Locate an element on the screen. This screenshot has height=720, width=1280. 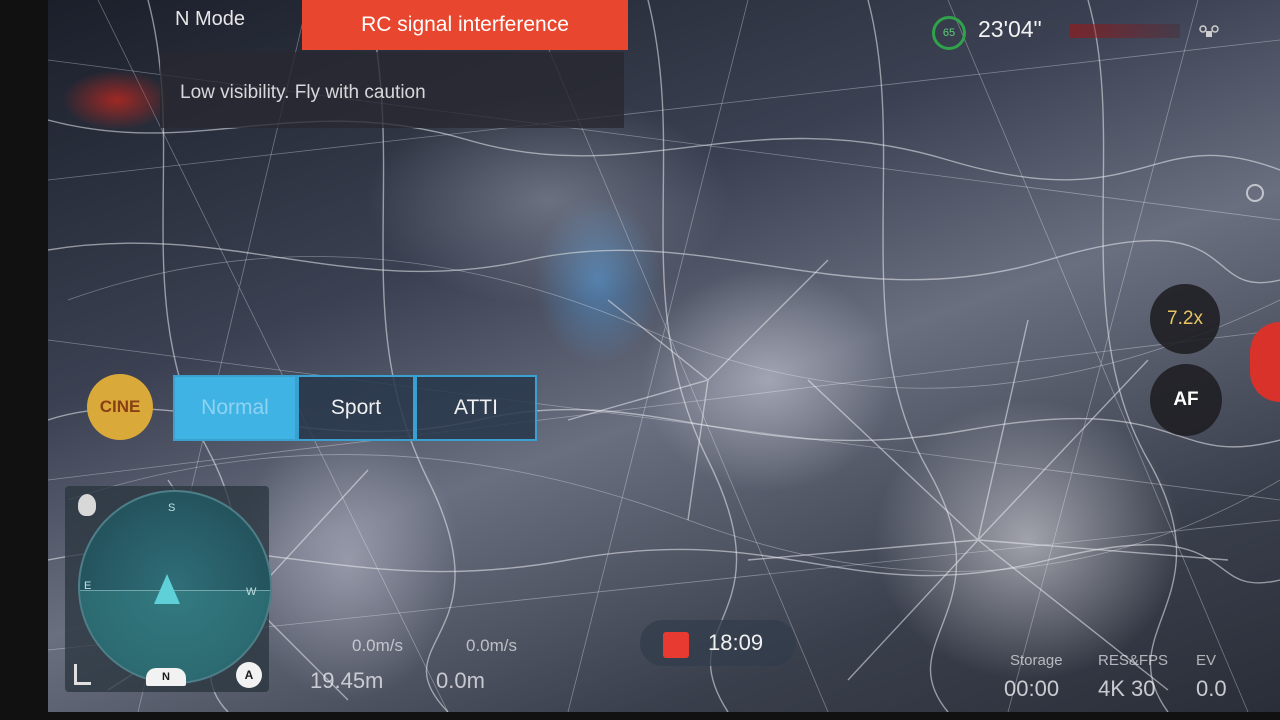
map-corner-icon is located at coordinates (82, 674).